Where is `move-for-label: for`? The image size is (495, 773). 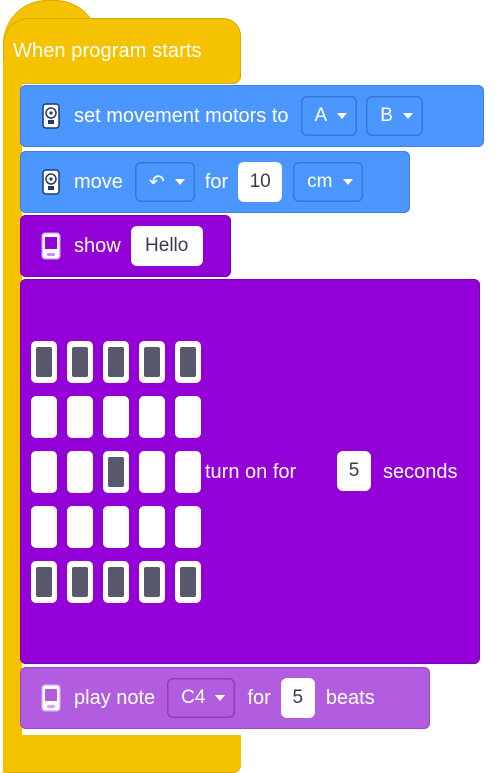 move-for-label: for is located at coordinates (216, 181).